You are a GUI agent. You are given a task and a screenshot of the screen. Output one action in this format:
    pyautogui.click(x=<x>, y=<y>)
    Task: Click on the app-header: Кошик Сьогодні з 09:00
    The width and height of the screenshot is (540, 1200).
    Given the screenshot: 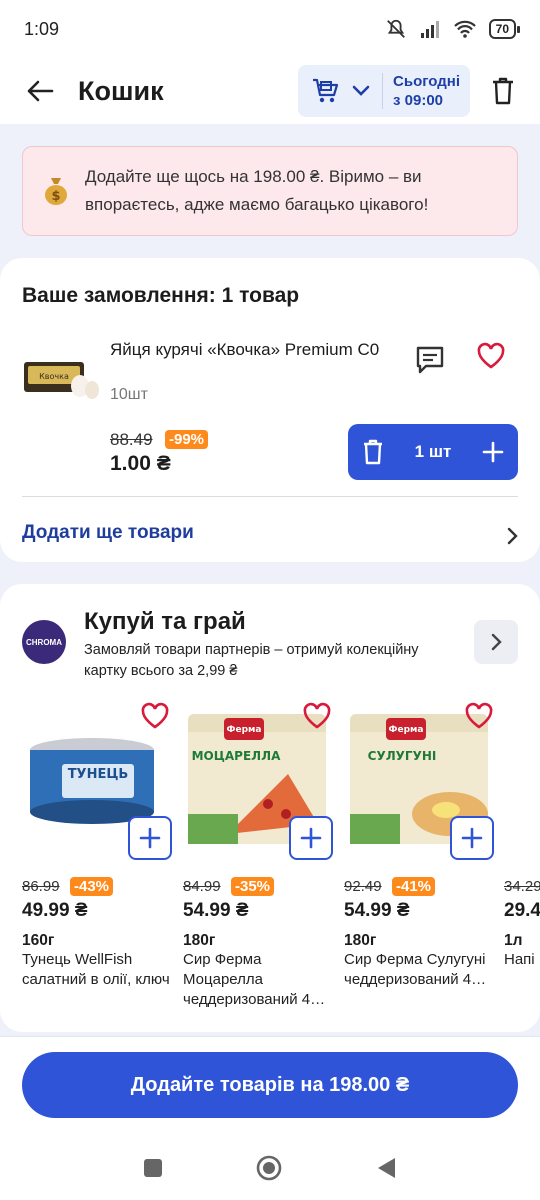 What is the action you would take?
    pyautogui.click(x=270, y=91)
    